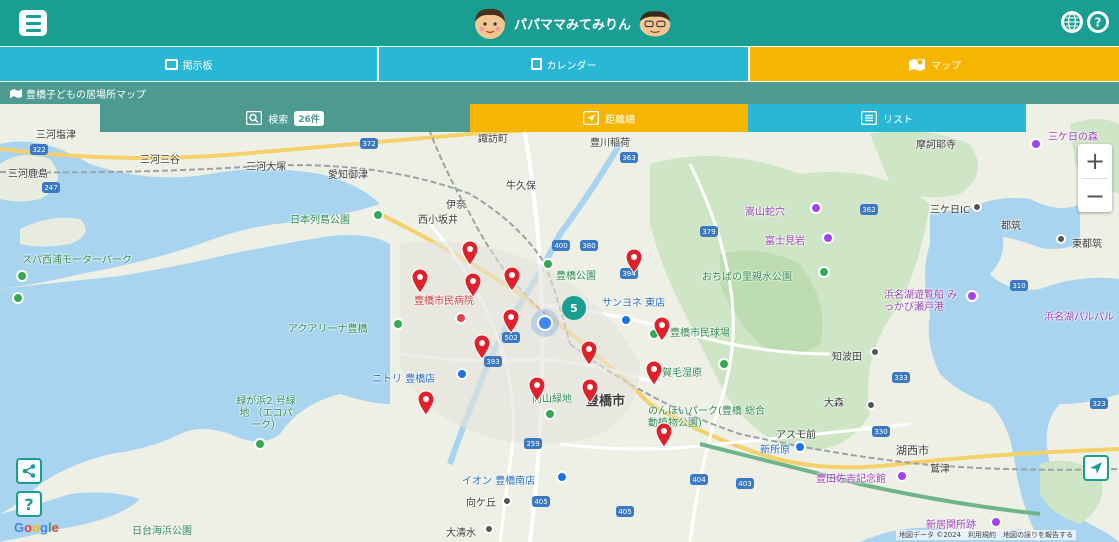 The image size is (1119, 542). I want to click on route-shield: 400, so click(561, 245).